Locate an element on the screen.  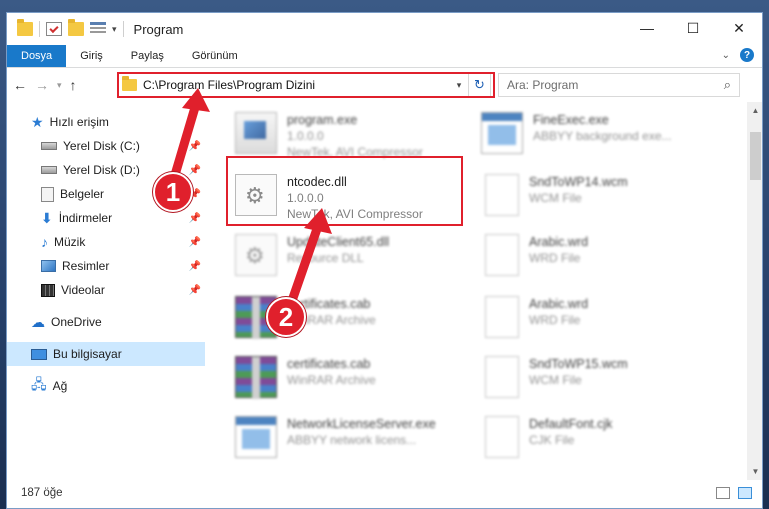
toolbar-separator is located at coordinates (123, 29).